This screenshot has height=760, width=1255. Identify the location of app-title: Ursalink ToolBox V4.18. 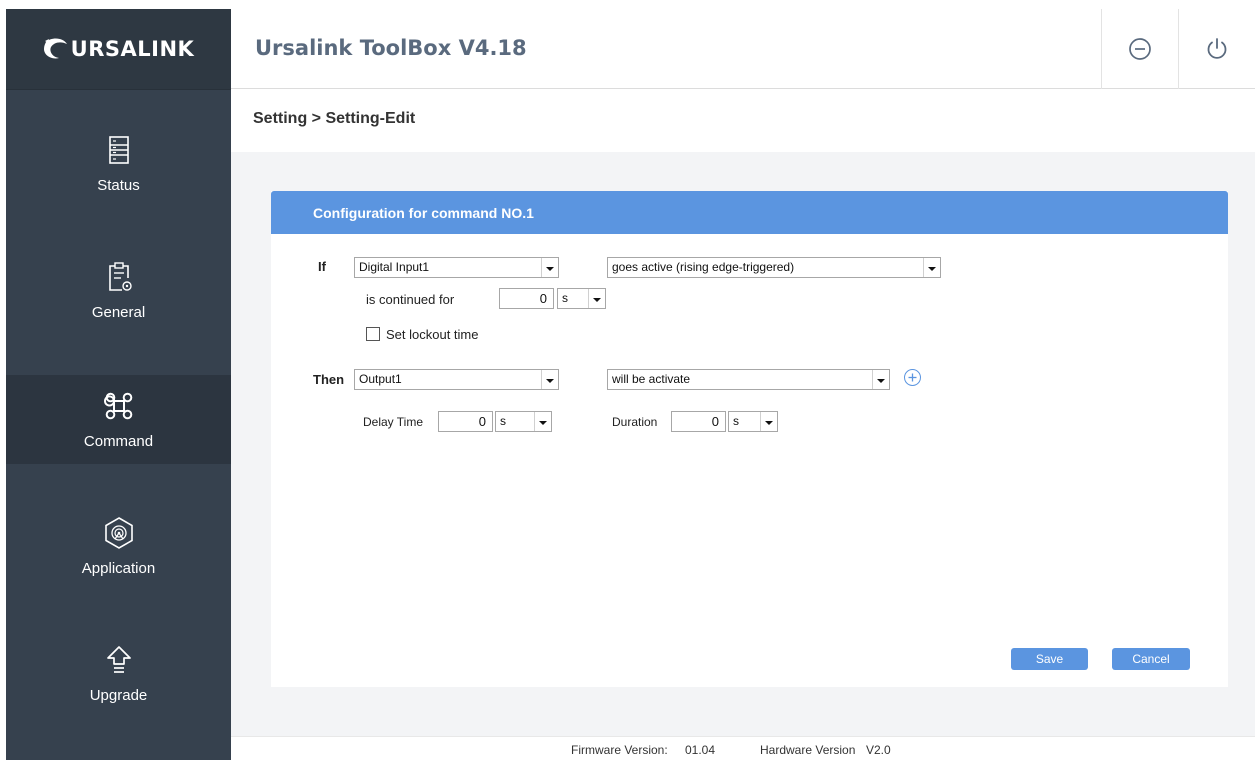
(391, 48).